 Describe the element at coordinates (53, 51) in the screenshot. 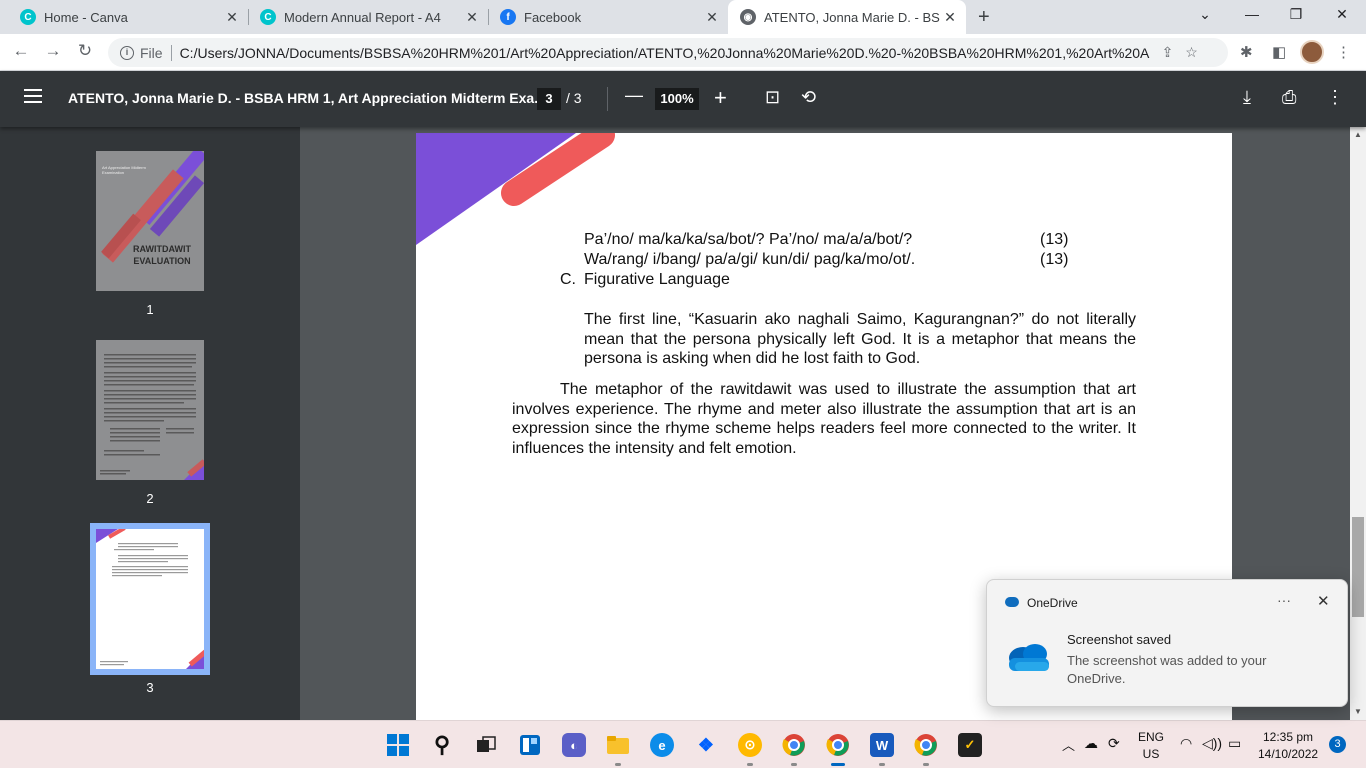

I see `forward-icon: →` at that location.